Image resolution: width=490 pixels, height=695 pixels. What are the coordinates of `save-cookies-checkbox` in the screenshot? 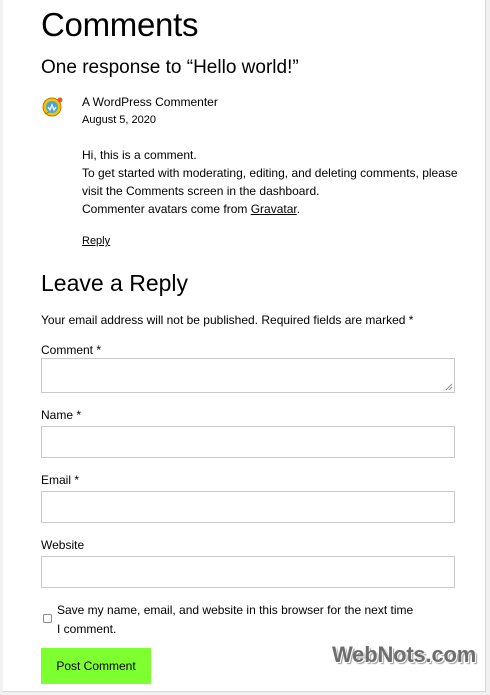 It's located at (47, 618).